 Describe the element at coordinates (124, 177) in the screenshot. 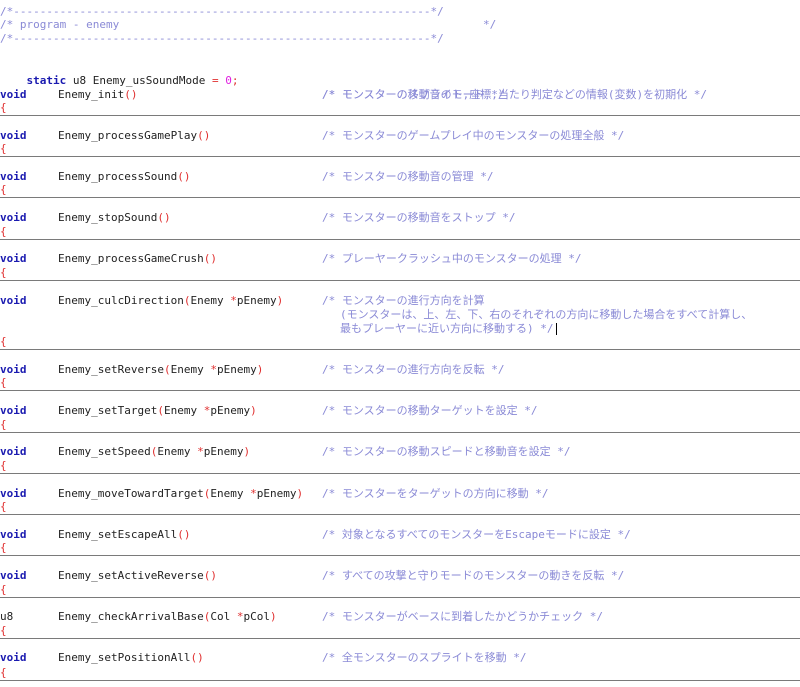

I see `function-declarator: Enemy_processSound()` at that location.